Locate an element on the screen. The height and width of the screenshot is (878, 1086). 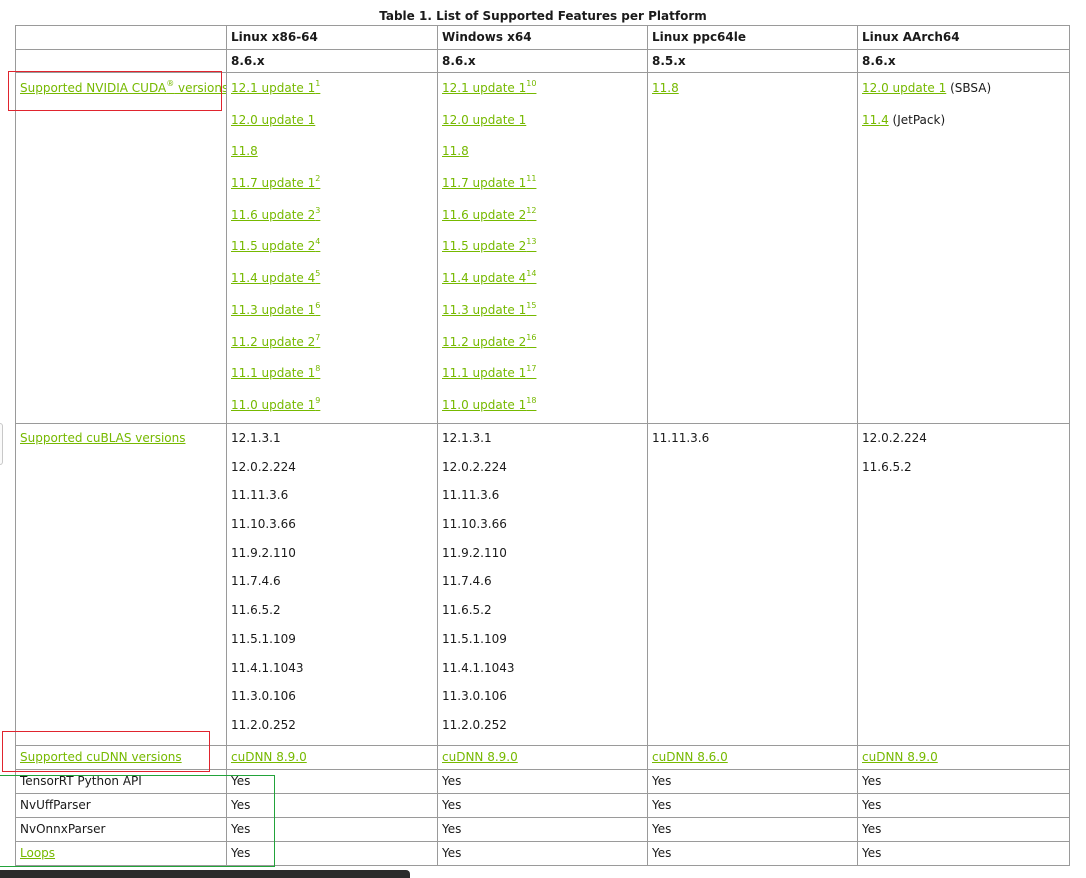
cudnn-aarch64-link: cuDNN 8.9.0 is located at coordinates (900, 757).